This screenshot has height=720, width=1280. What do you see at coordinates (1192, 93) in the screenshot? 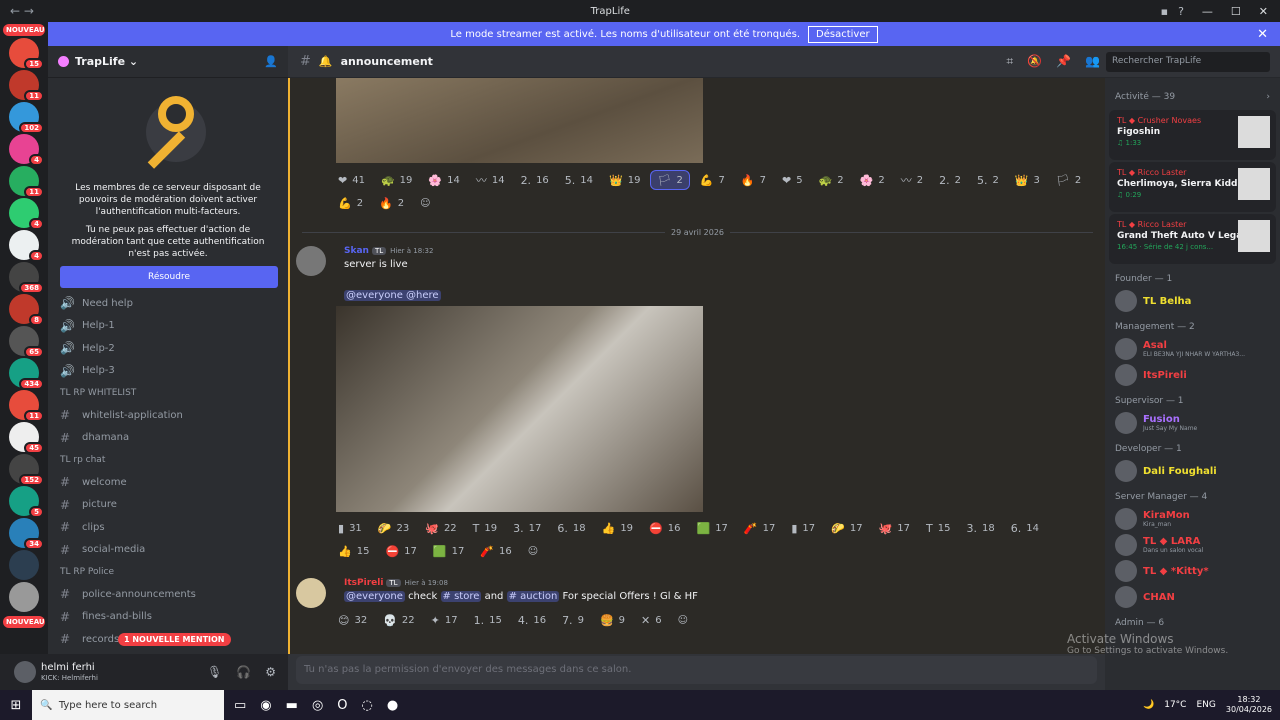
I see `activity-header: Activité — 39 ›` at bounding box center [1192, 93].